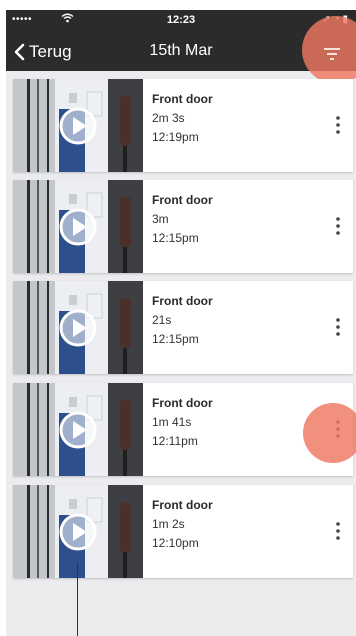 The width and height of the screenshot is (356, 636). I want to click on recording-time: 12:11pm, so click(175, 441).